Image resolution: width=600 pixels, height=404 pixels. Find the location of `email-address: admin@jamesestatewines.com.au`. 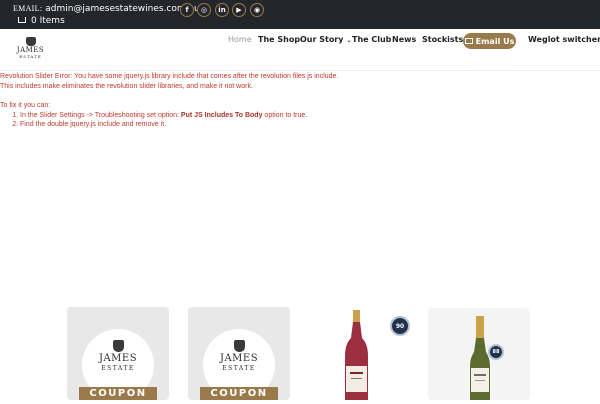

email-address: admin@jamesestatewines.com.au is located at coordinates (122, 9).